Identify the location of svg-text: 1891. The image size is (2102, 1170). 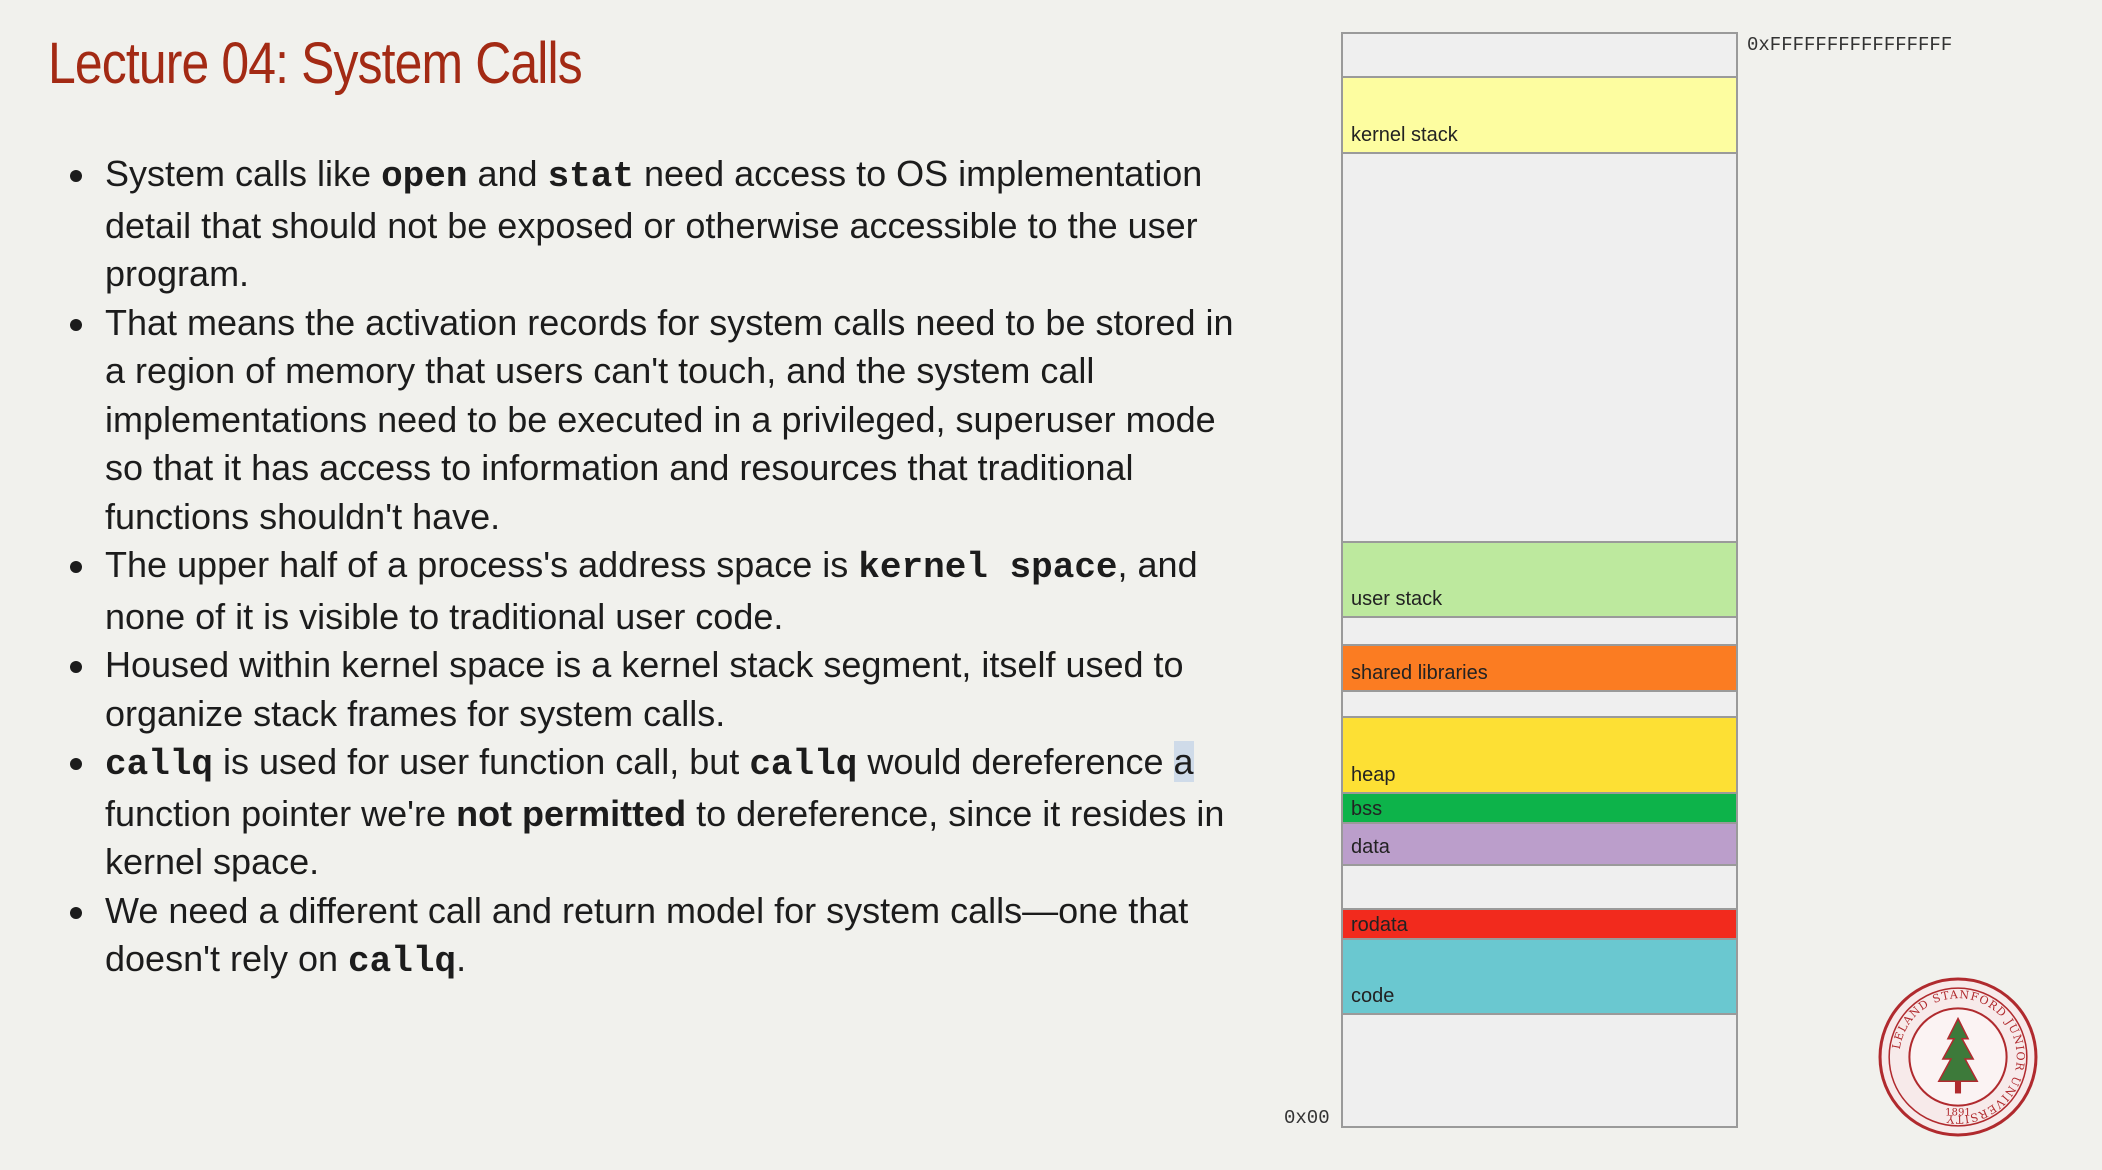
(1958, 1113).